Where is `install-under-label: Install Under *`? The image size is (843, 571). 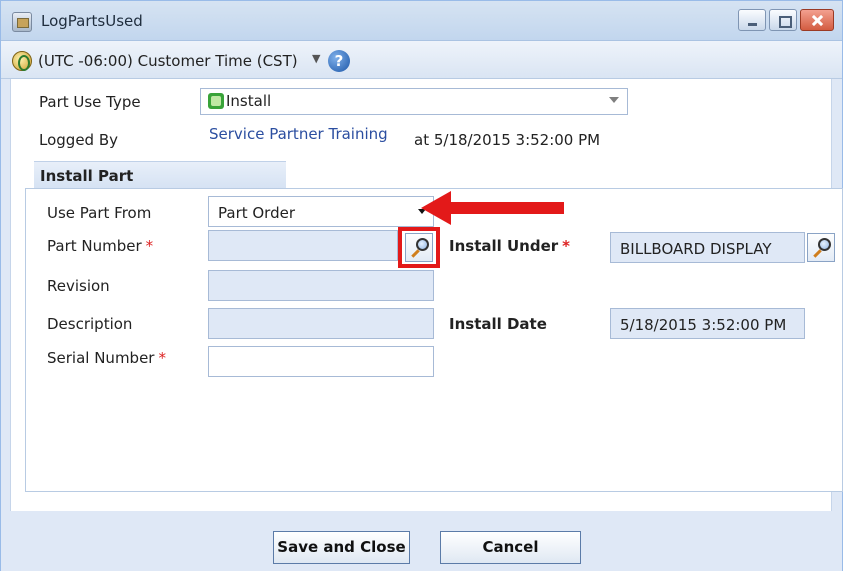 install-under-label: Install Under * is located at coordinates (509, 246).